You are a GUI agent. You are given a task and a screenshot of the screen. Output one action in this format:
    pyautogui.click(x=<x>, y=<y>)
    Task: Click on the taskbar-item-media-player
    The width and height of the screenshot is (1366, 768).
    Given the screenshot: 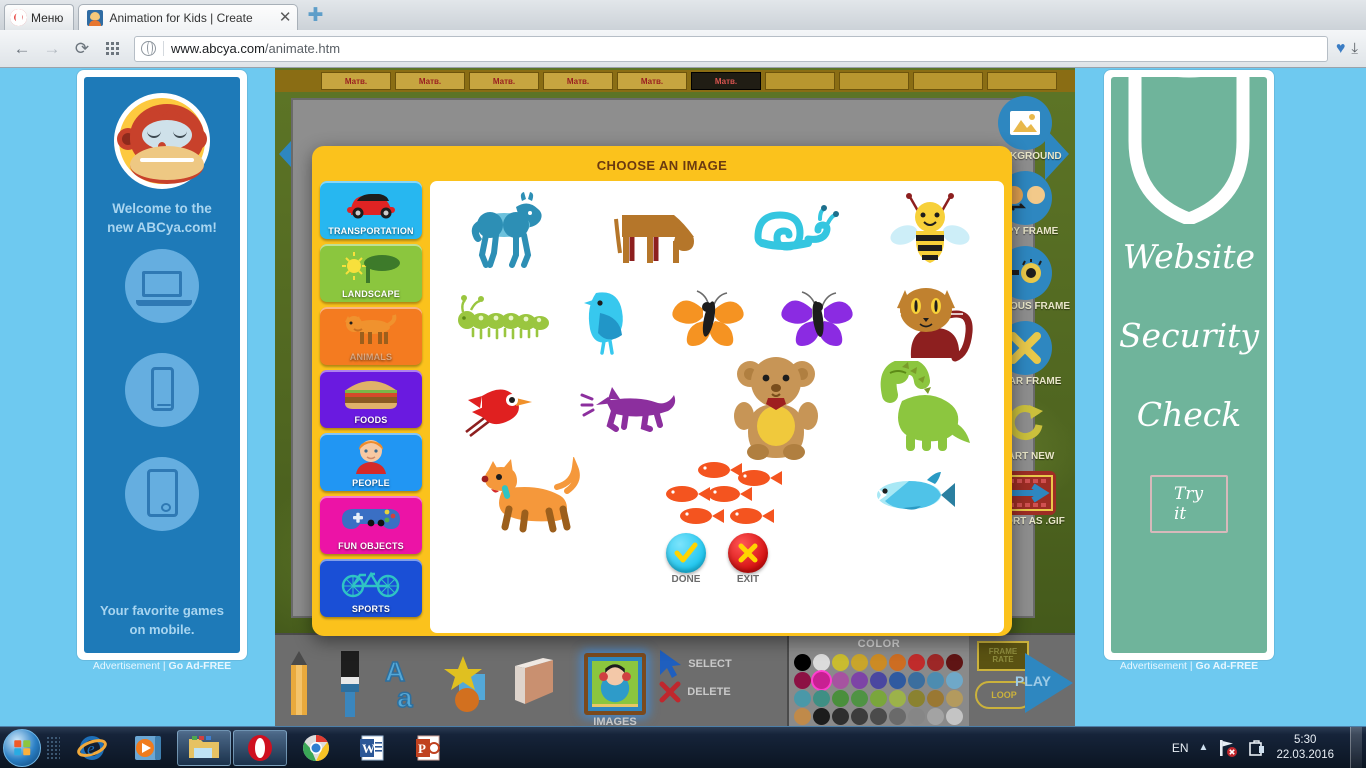 What is the action you would take?
    pyautogui.click(x=148, y=748)
    